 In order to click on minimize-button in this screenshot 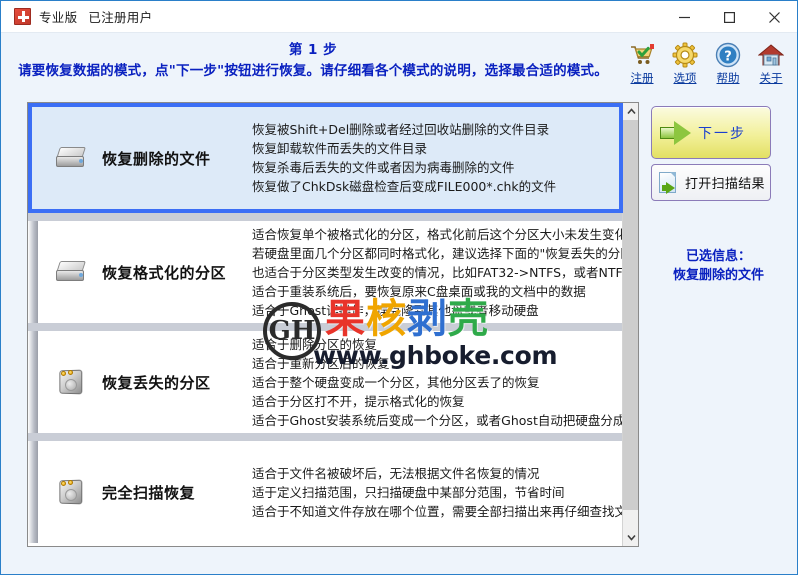, I will do `click(684, 17)`.